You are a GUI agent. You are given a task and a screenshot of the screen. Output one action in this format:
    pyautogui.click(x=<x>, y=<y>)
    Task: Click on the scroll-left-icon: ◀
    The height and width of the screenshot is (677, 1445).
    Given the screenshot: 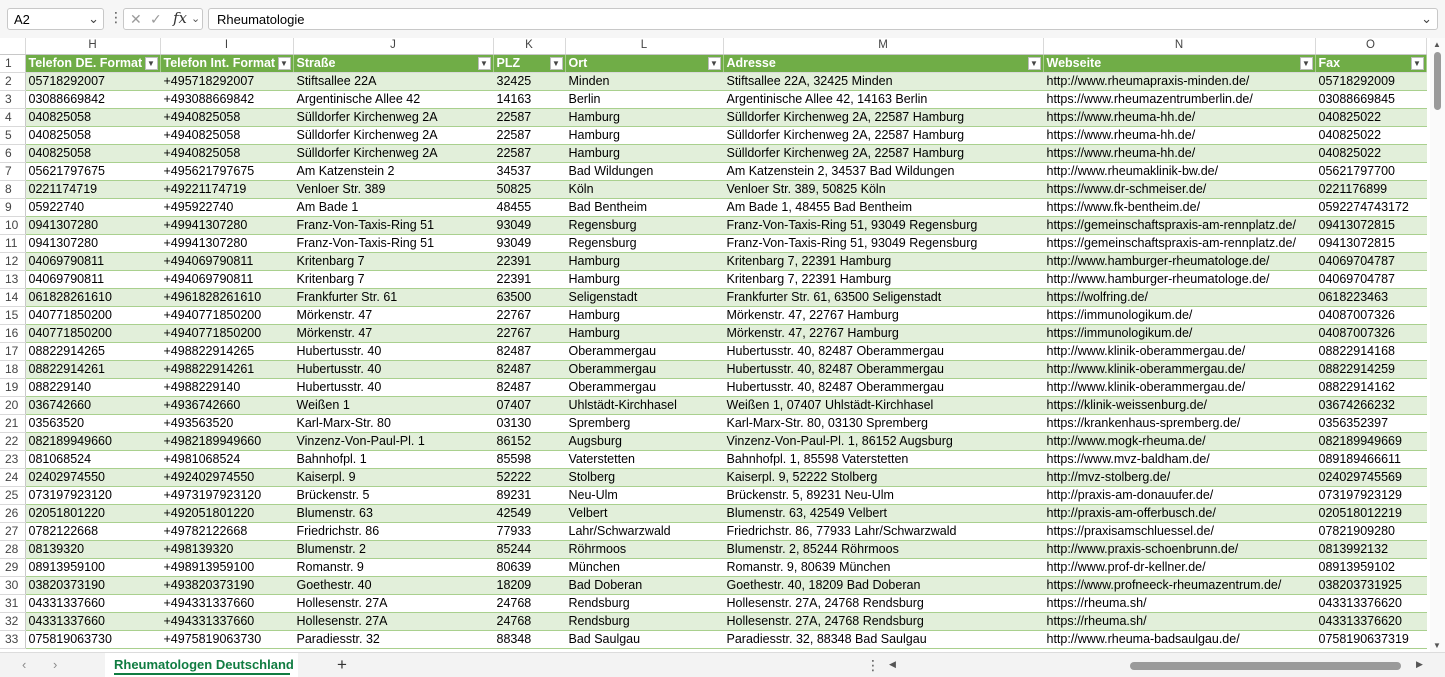 What is the action you would take?
    pyautogui.click(x=892, y=664)
    